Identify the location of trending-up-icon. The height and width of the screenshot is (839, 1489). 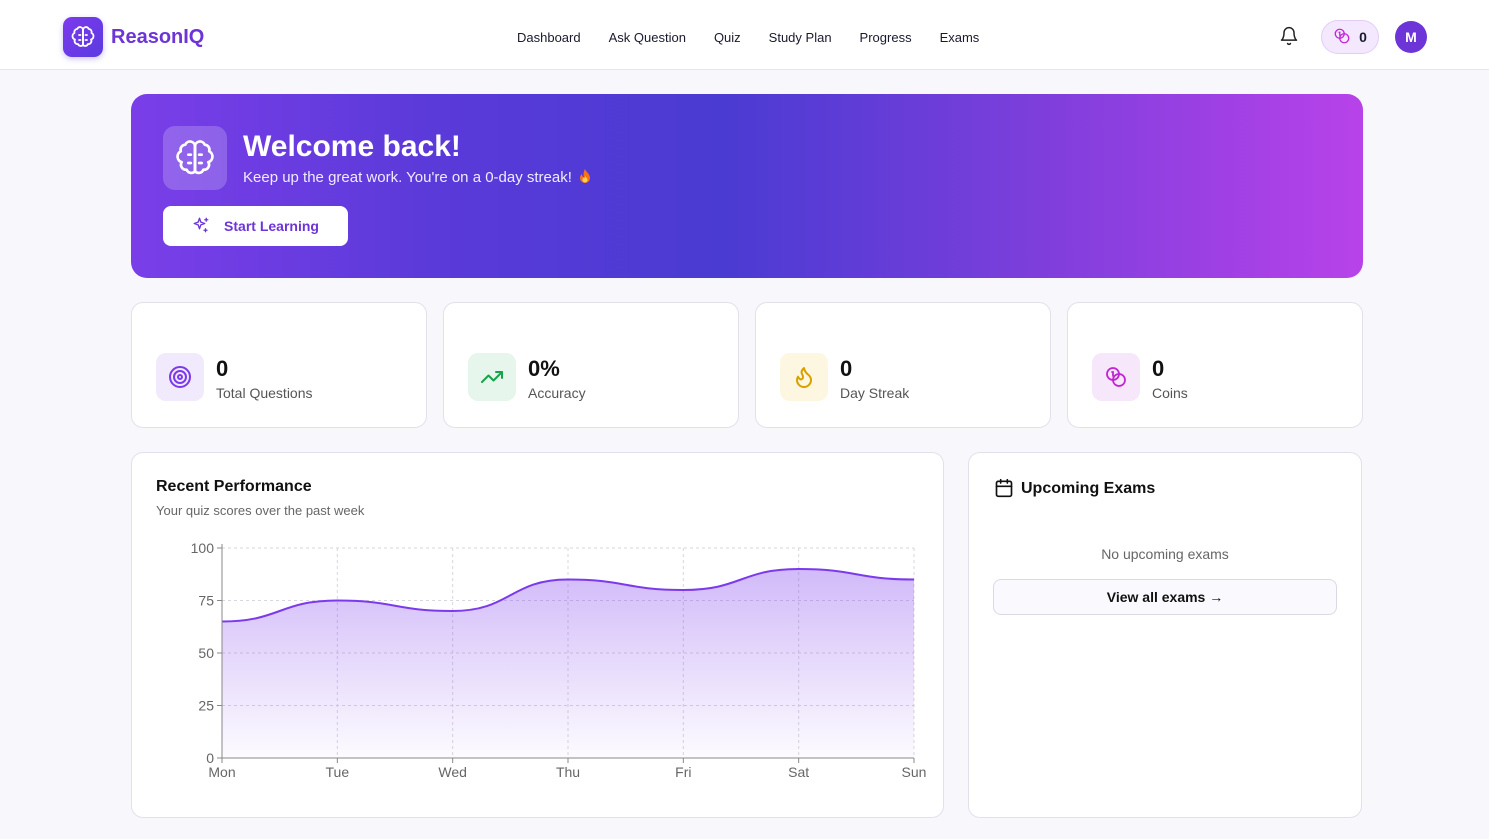
(492, 377).